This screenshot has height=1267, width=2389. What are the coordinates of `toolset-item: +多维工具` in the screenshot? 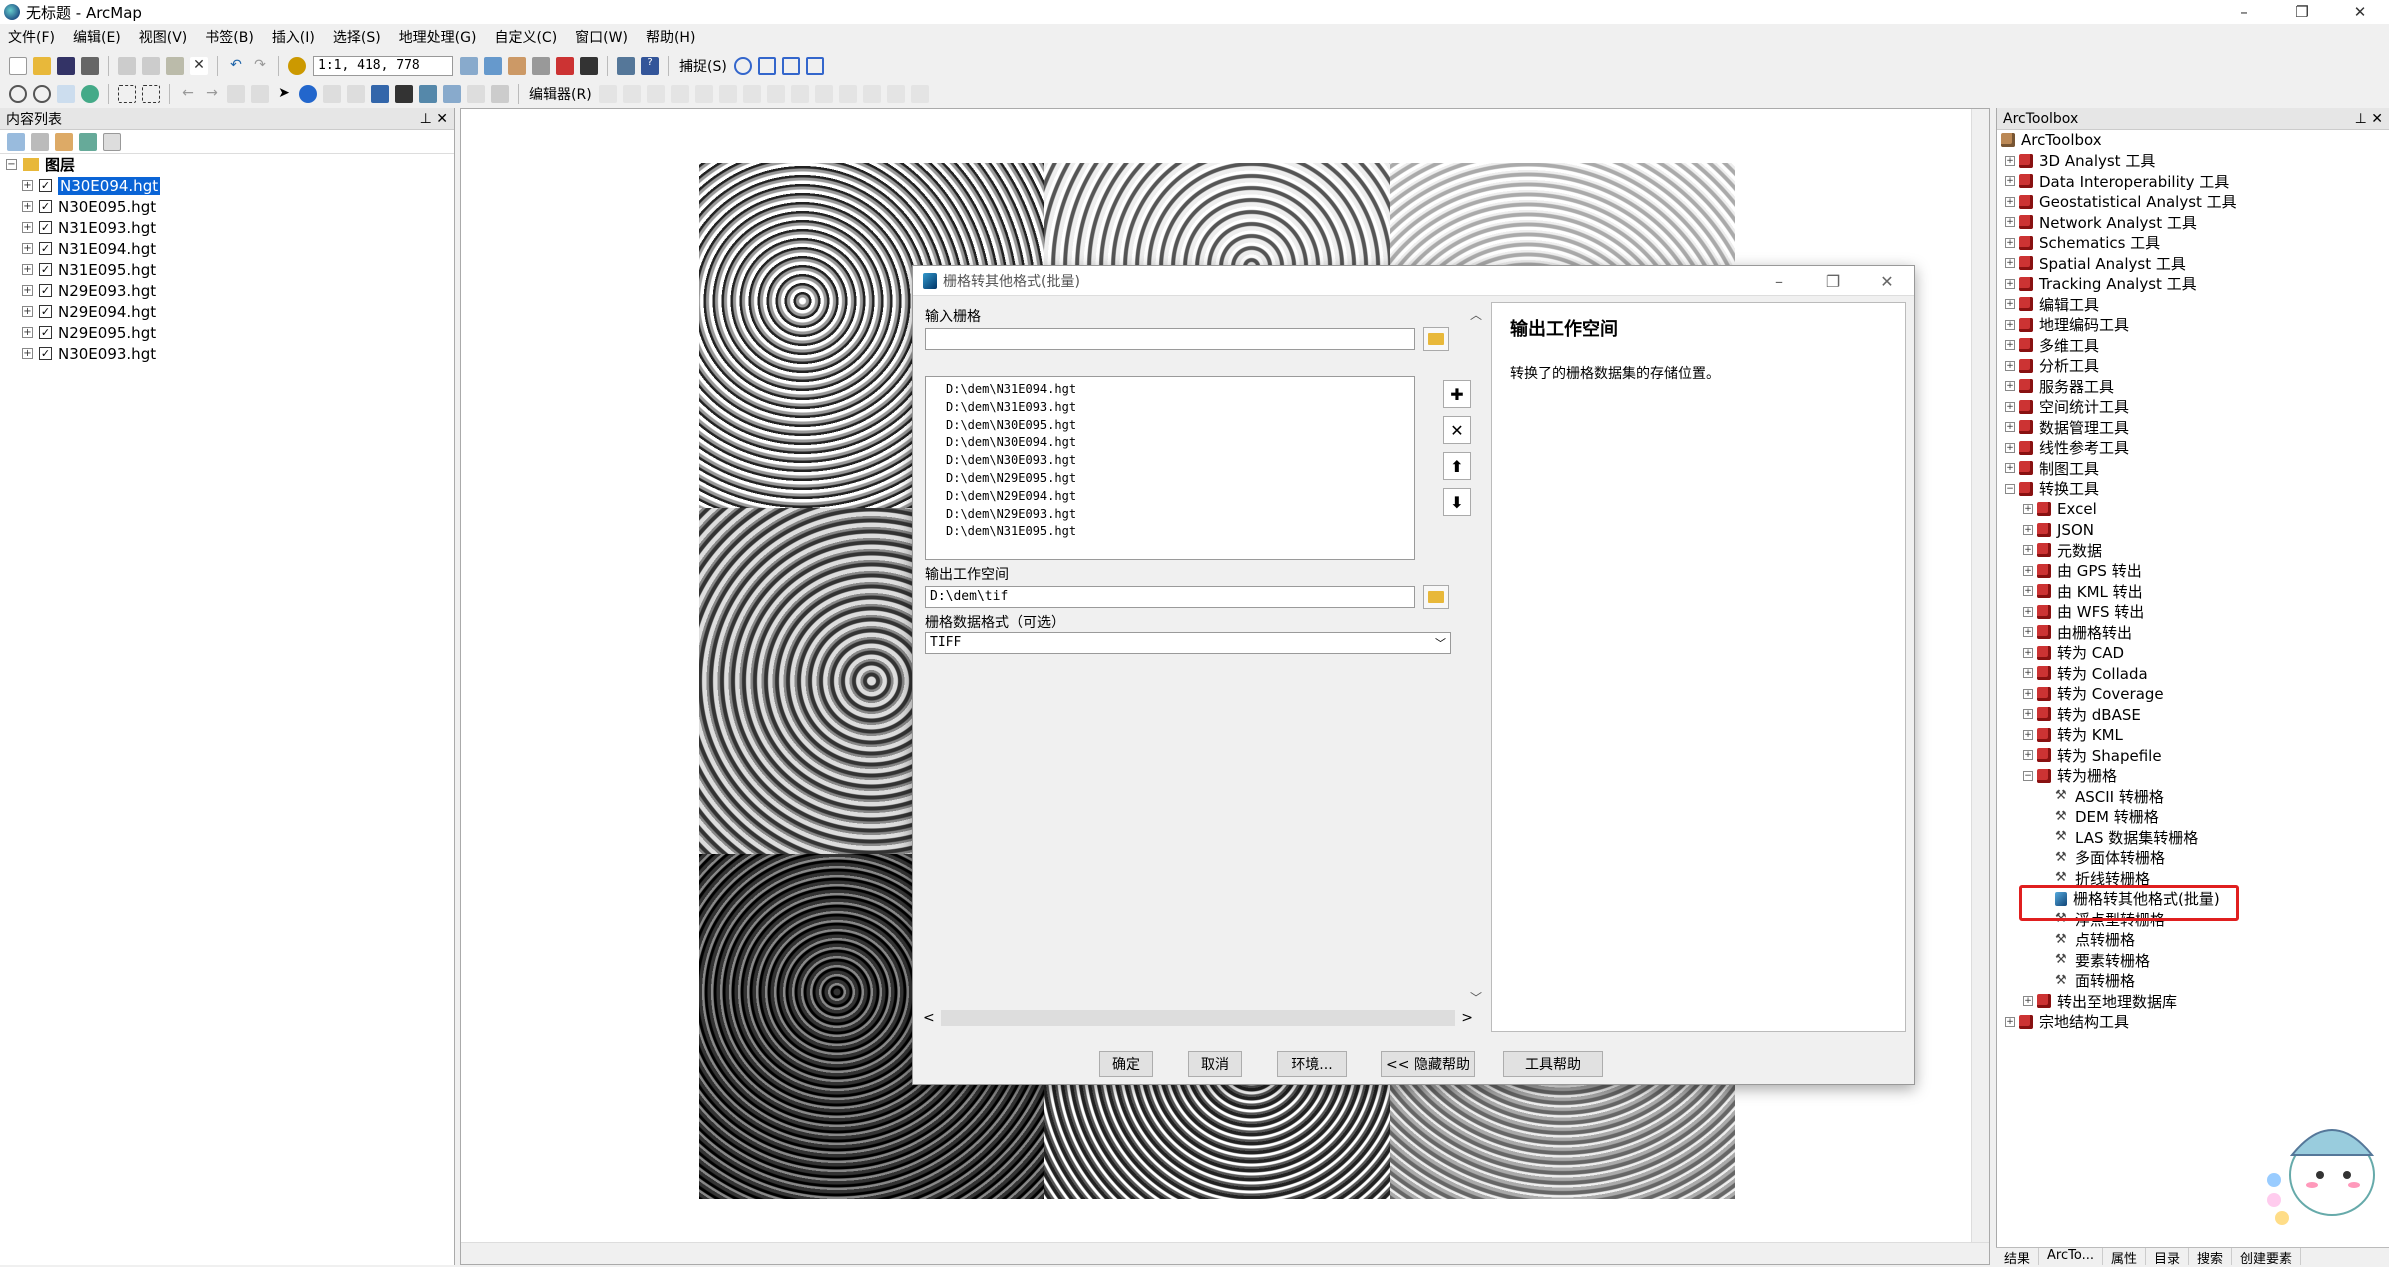 It's located at (2195, 345).